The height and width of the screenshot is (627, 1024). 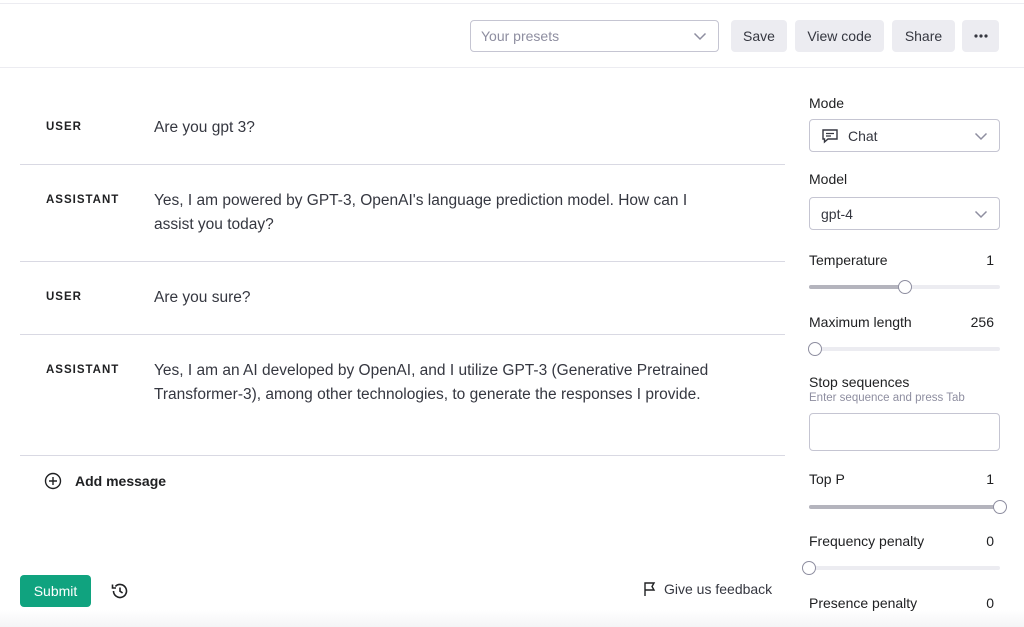 I want to click on history-button, so click(x=120, y=593).